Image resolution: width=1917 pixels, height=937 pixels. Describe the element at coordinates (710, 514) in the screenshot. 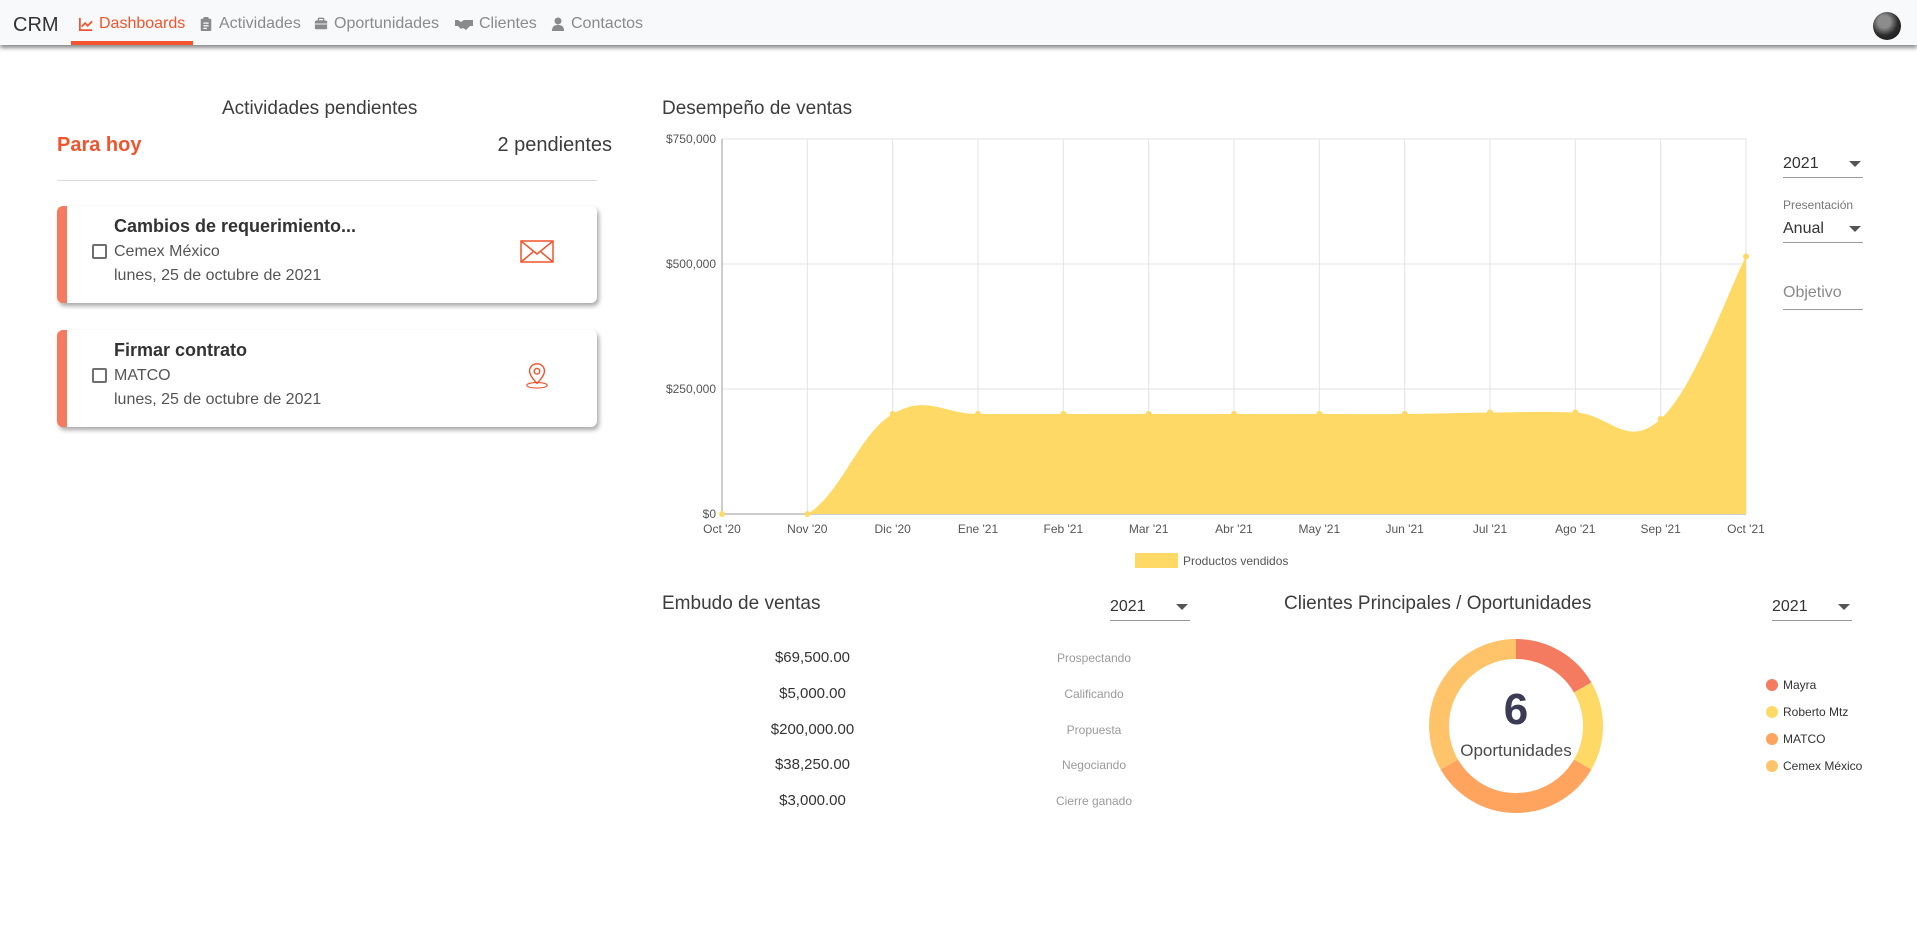

I see `y-tick-label: $0` at that location.